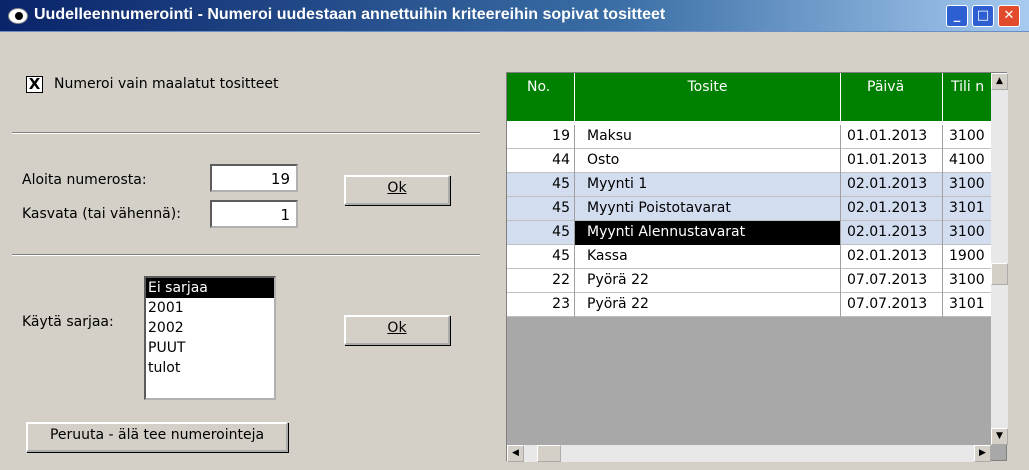 The image size is (1029, 470). Describe the element at coordinates (34, 84) in the screenshot. I see `only-marked-checkbox: X` at that location.